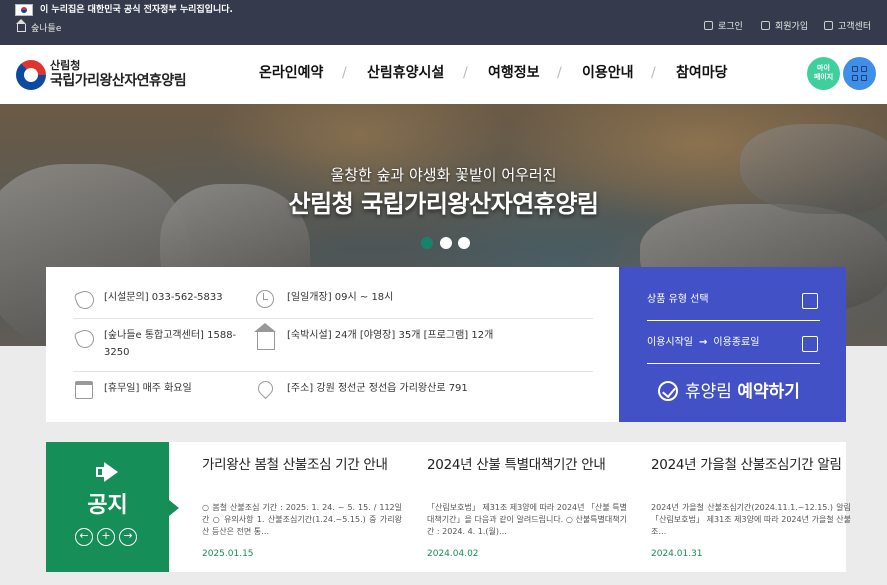  What do you see at coordinates (170, 335) in the screenshot?
I see `support-center-line1: [숲나들e 통합고객센터] 1588-` at bounding box center [170, 335].